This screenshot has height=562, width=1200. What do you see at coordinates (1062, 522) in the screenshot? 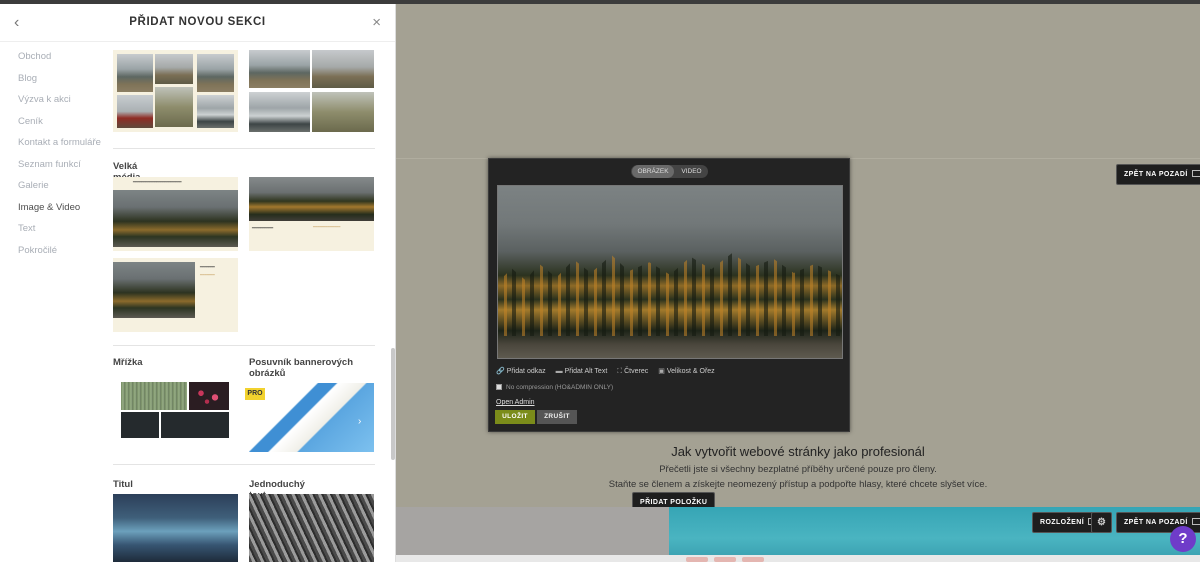
I see `layout-label: ROZLOŽENÍ` at bounding box center [1062, 522].